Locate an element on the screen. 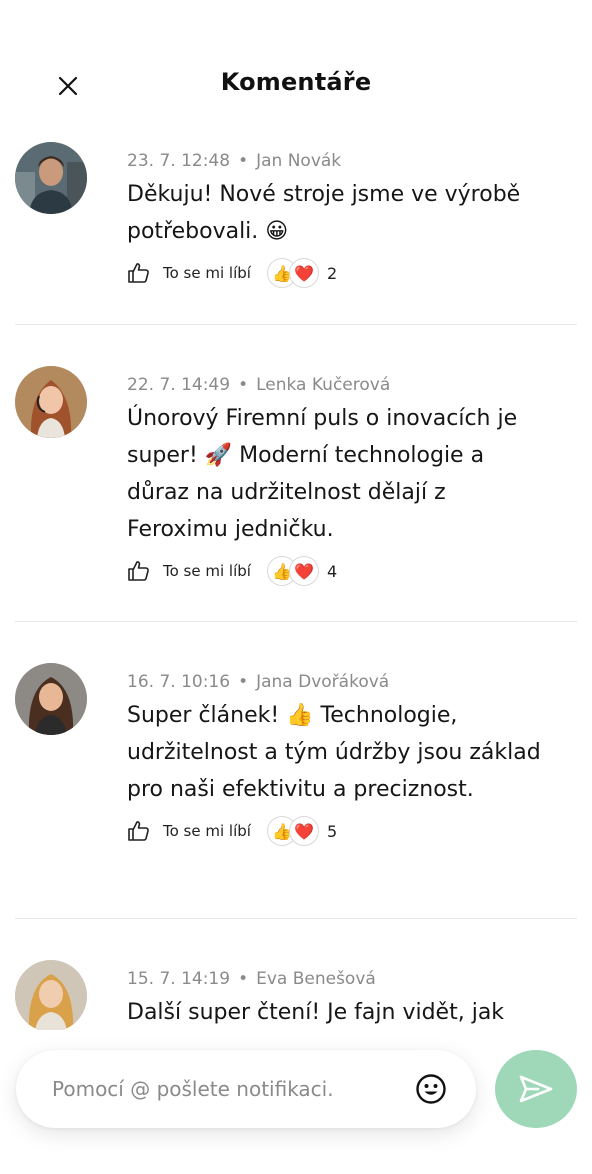 The image size is (592, 1174). comment-author: Lenka Kučerová is located at coordinates (323, 385).